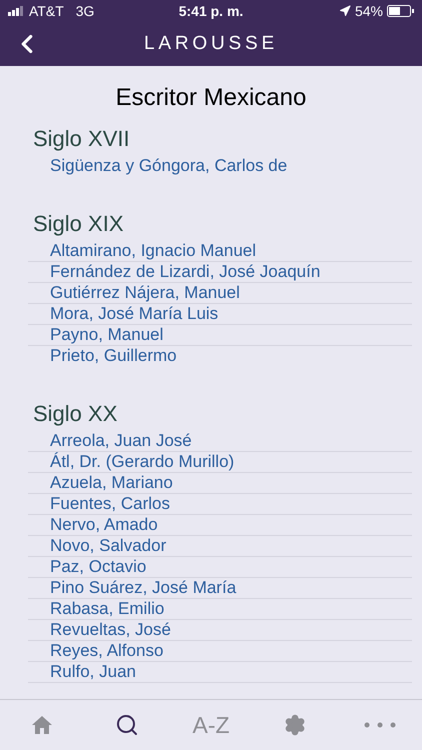  I want to click on writer-link: Nervo, Amado, so click(220, 525).